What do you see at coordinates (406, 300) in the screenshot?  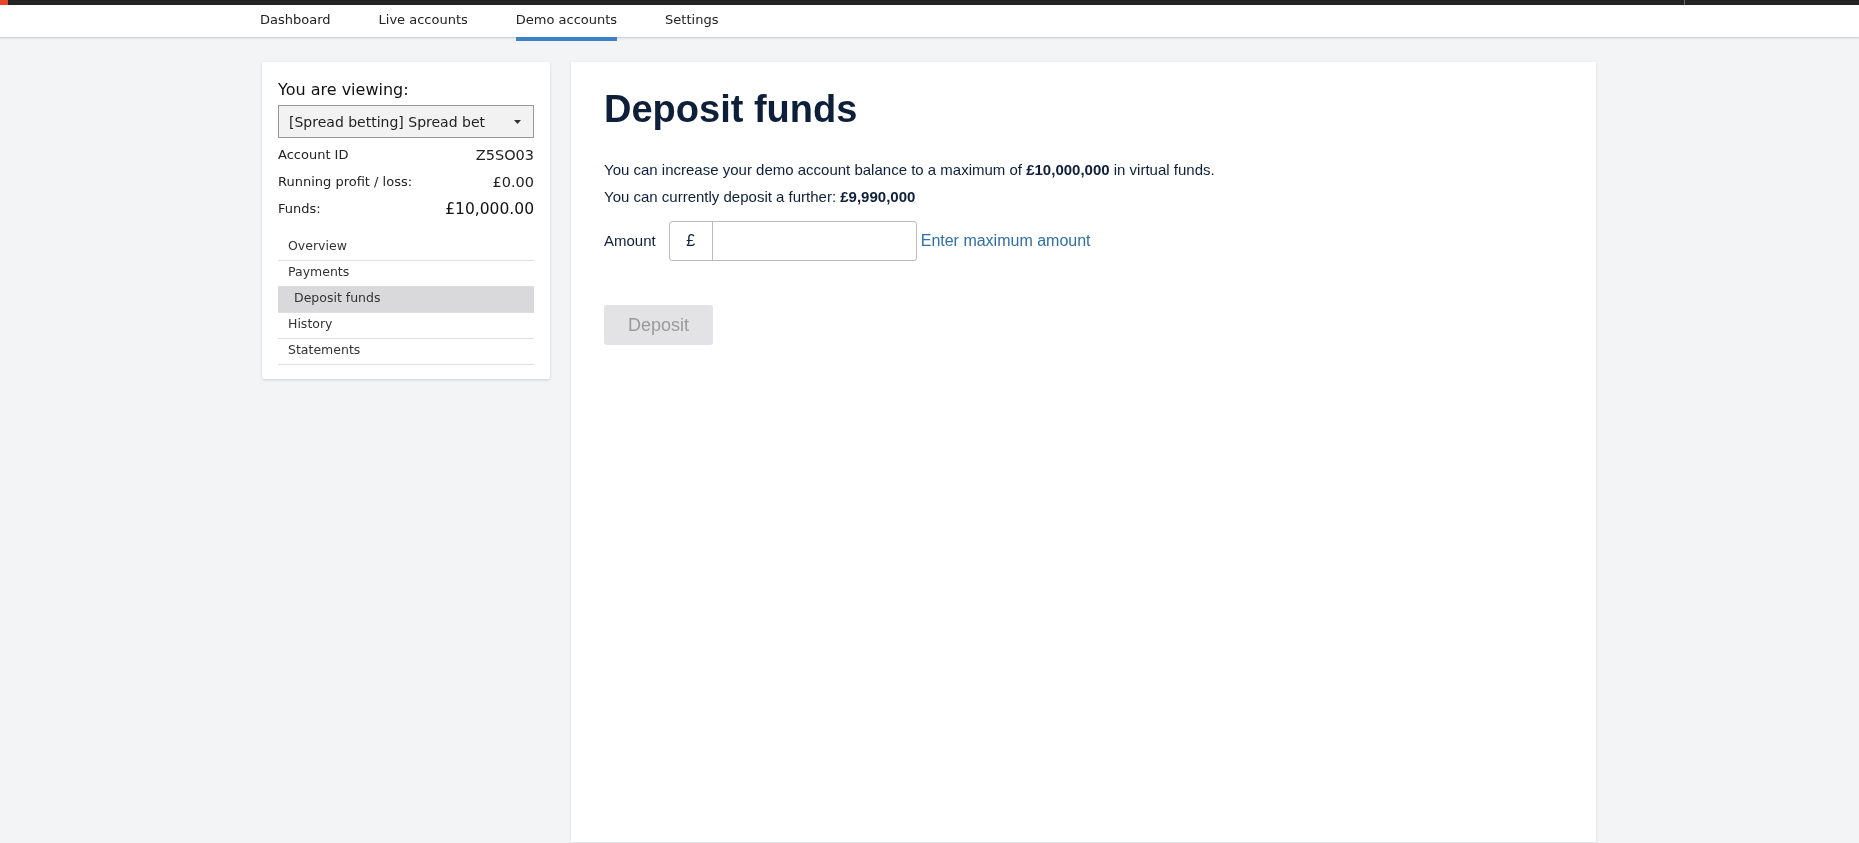 I see `menu-item: Deposit funds` at bounding box center [406, 300].